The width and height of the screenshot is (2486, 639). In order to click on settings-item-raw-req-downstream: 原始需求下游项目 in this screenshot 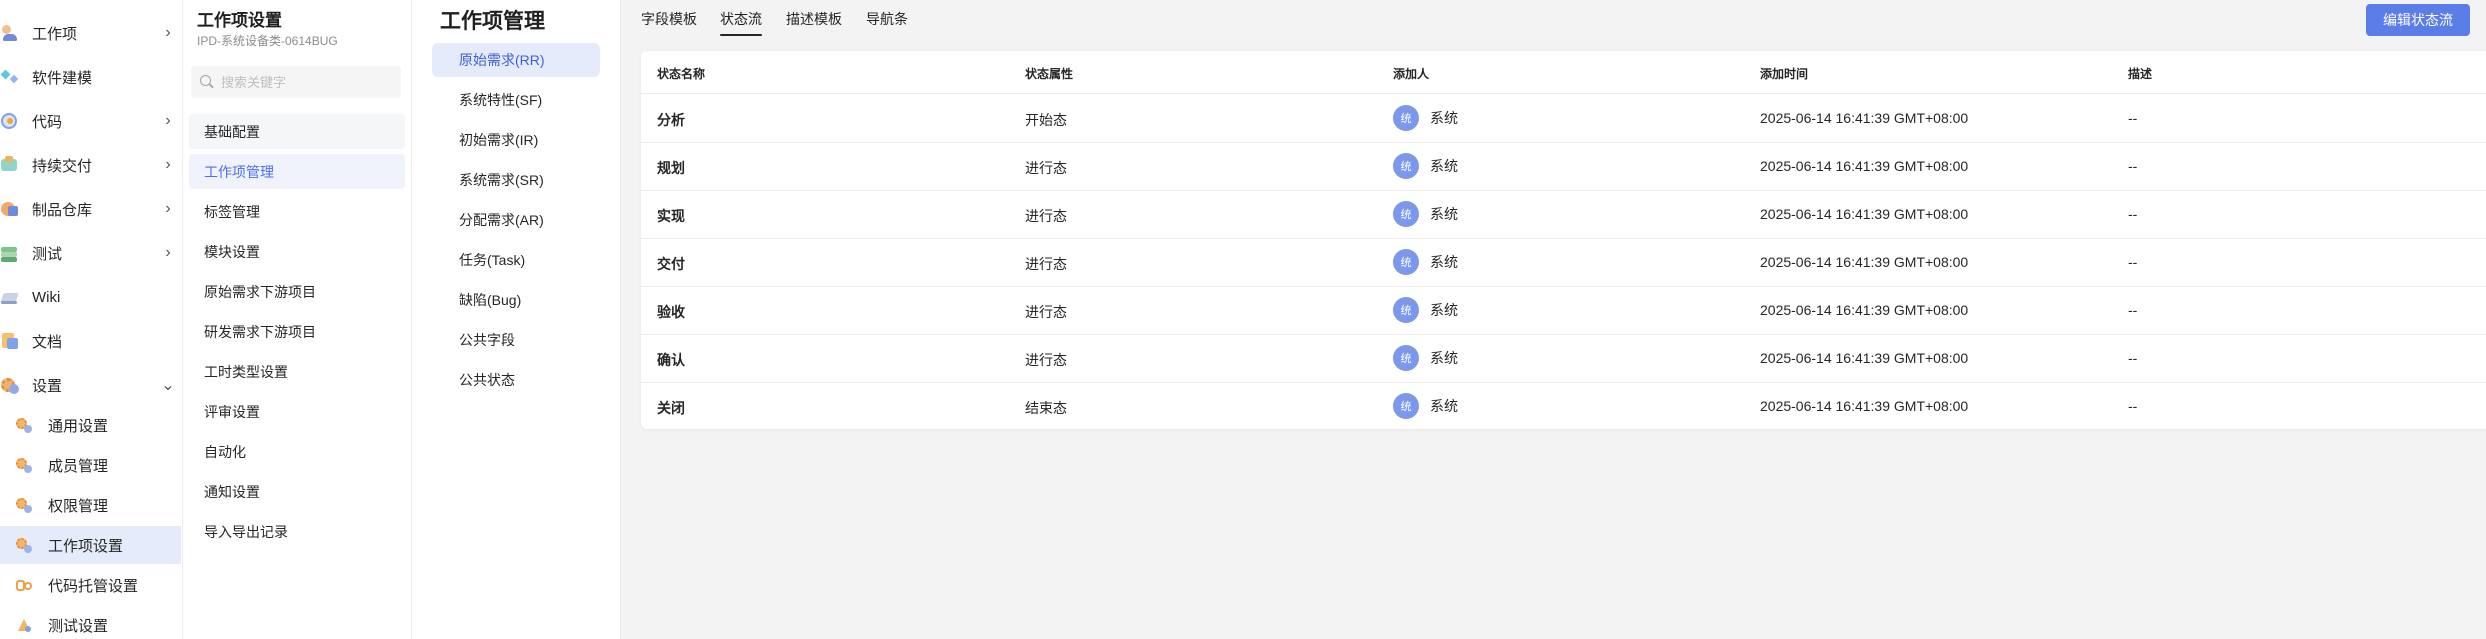, I will do `click(297, 291)`.